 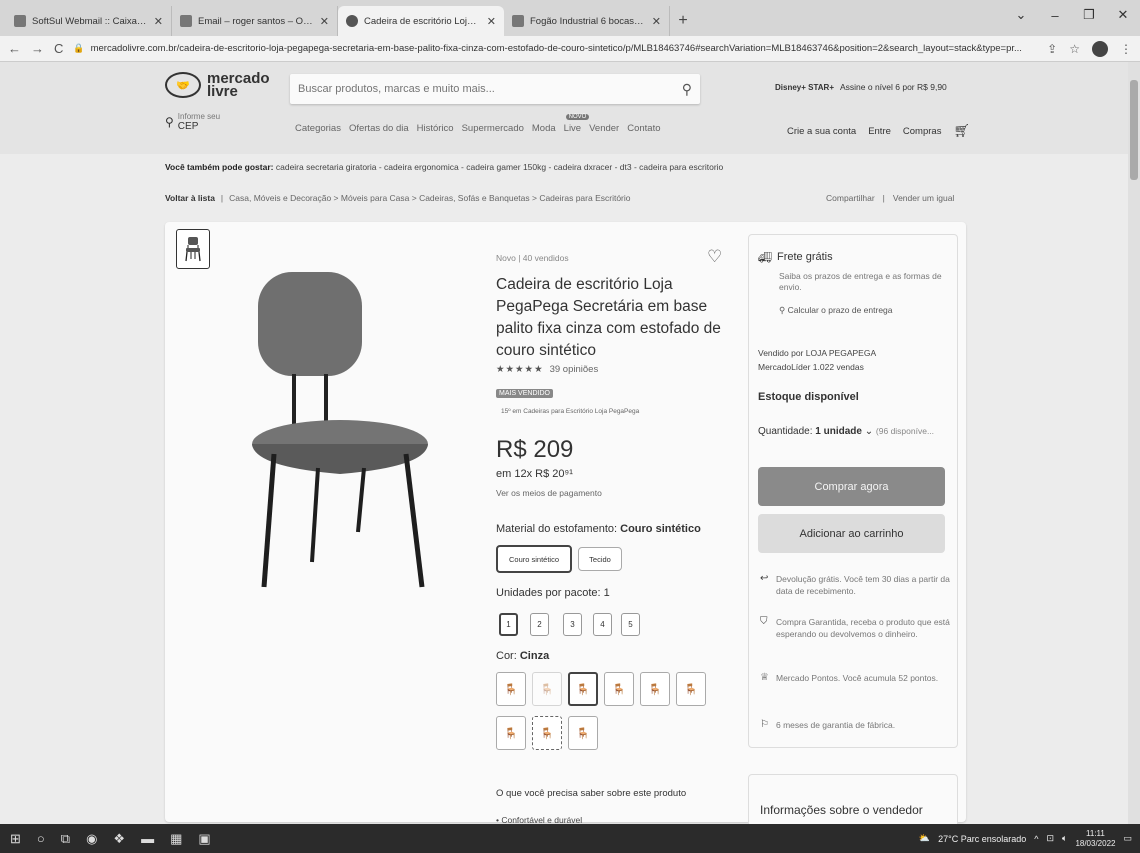 What do you see at coordinates (879, 131) in the screenshot?
I see `login-link: Entre` at bounding box center [879, 131].